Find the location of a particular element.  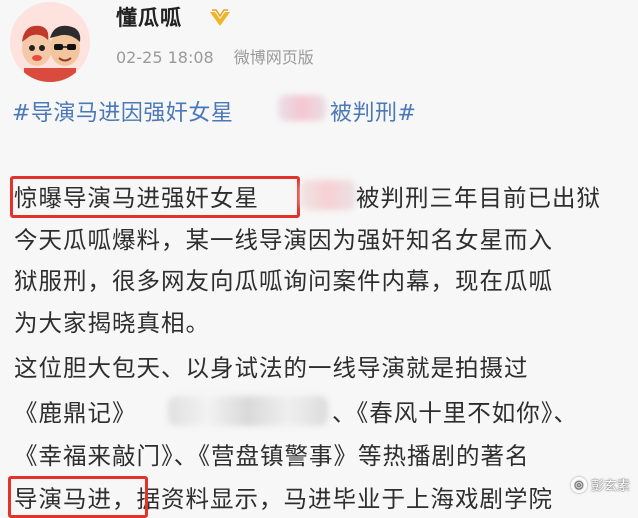

watermark-logo-icon: ◎ is located at coordinates (578, 484).